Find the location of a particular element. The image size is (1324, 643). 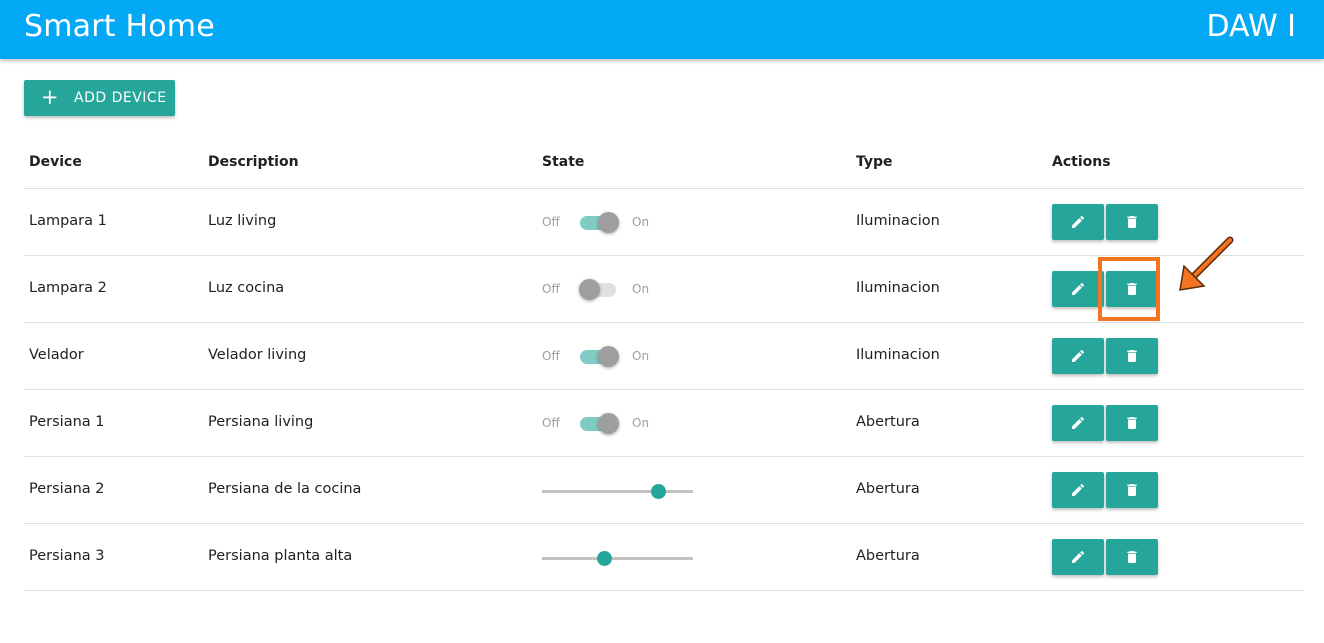

table-row: Lampara 1 Luz living Off On Iluminacion is located at coordinates (664, 222).